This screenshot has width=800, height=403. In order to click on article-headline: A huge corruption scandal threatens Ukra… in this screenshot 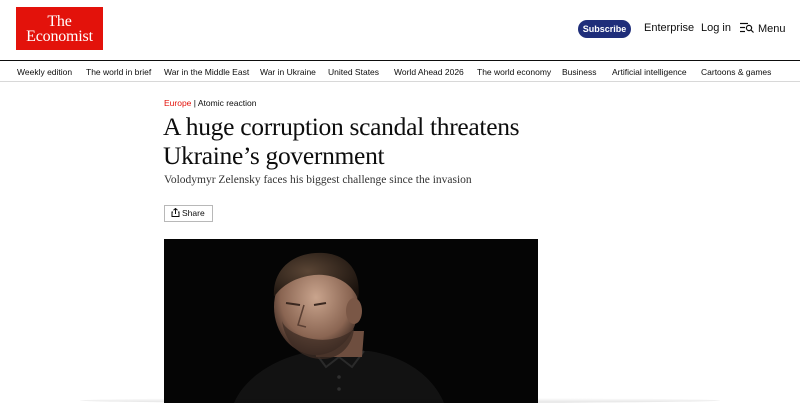, I will do `click(341, 141)`.